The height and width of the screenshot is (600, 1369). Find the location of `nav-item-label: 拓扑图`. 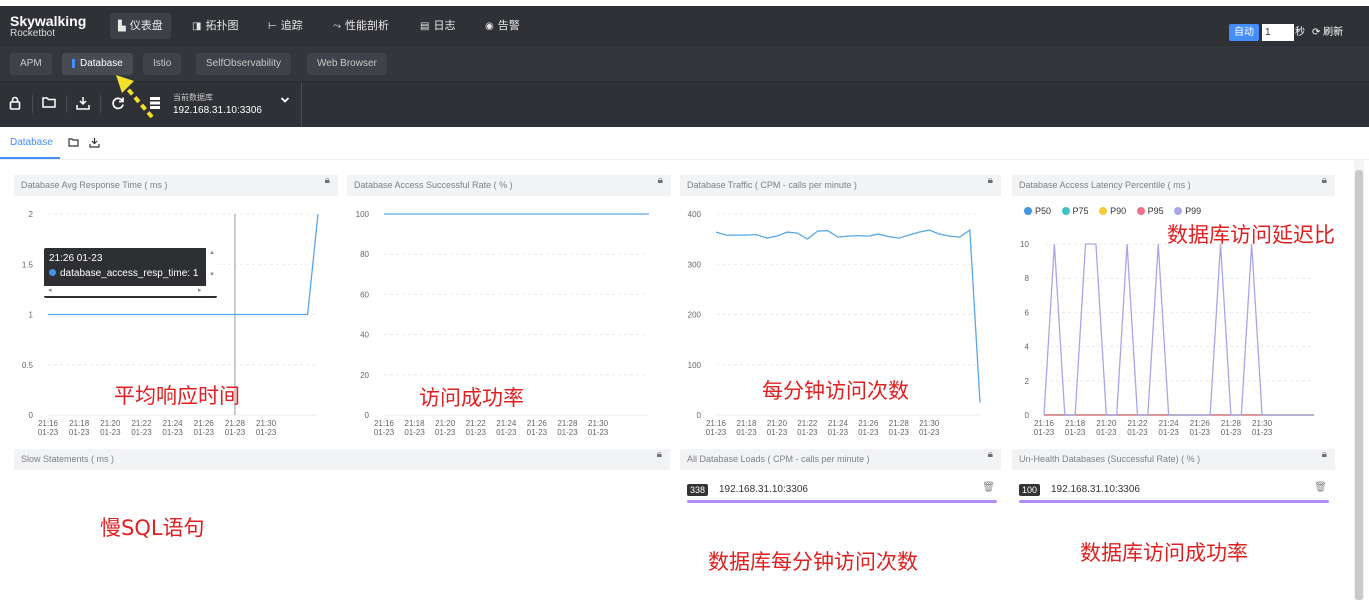

nav-item-label: 拓扑图 is located at coordinates (222, 26).